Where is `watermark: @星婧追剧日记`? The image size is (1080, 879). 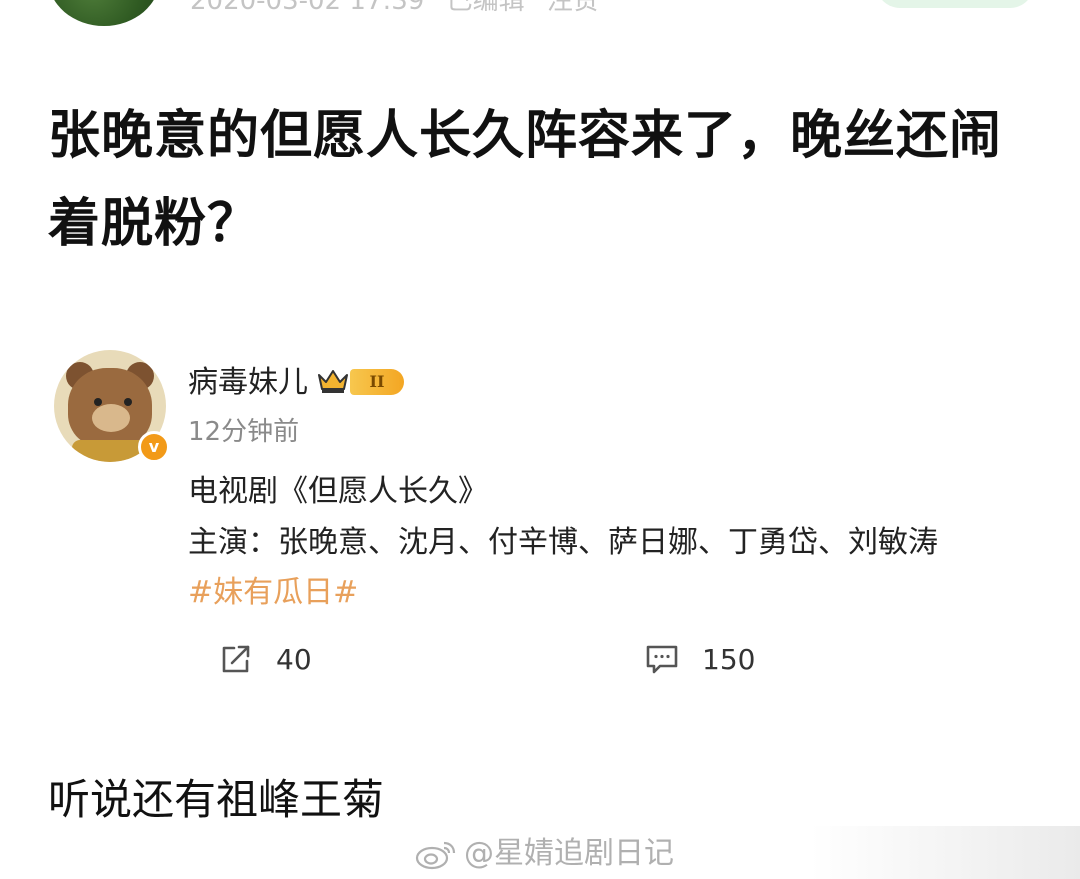 watermark: @星婧追剧日记 is located at coordinates (544, 854).